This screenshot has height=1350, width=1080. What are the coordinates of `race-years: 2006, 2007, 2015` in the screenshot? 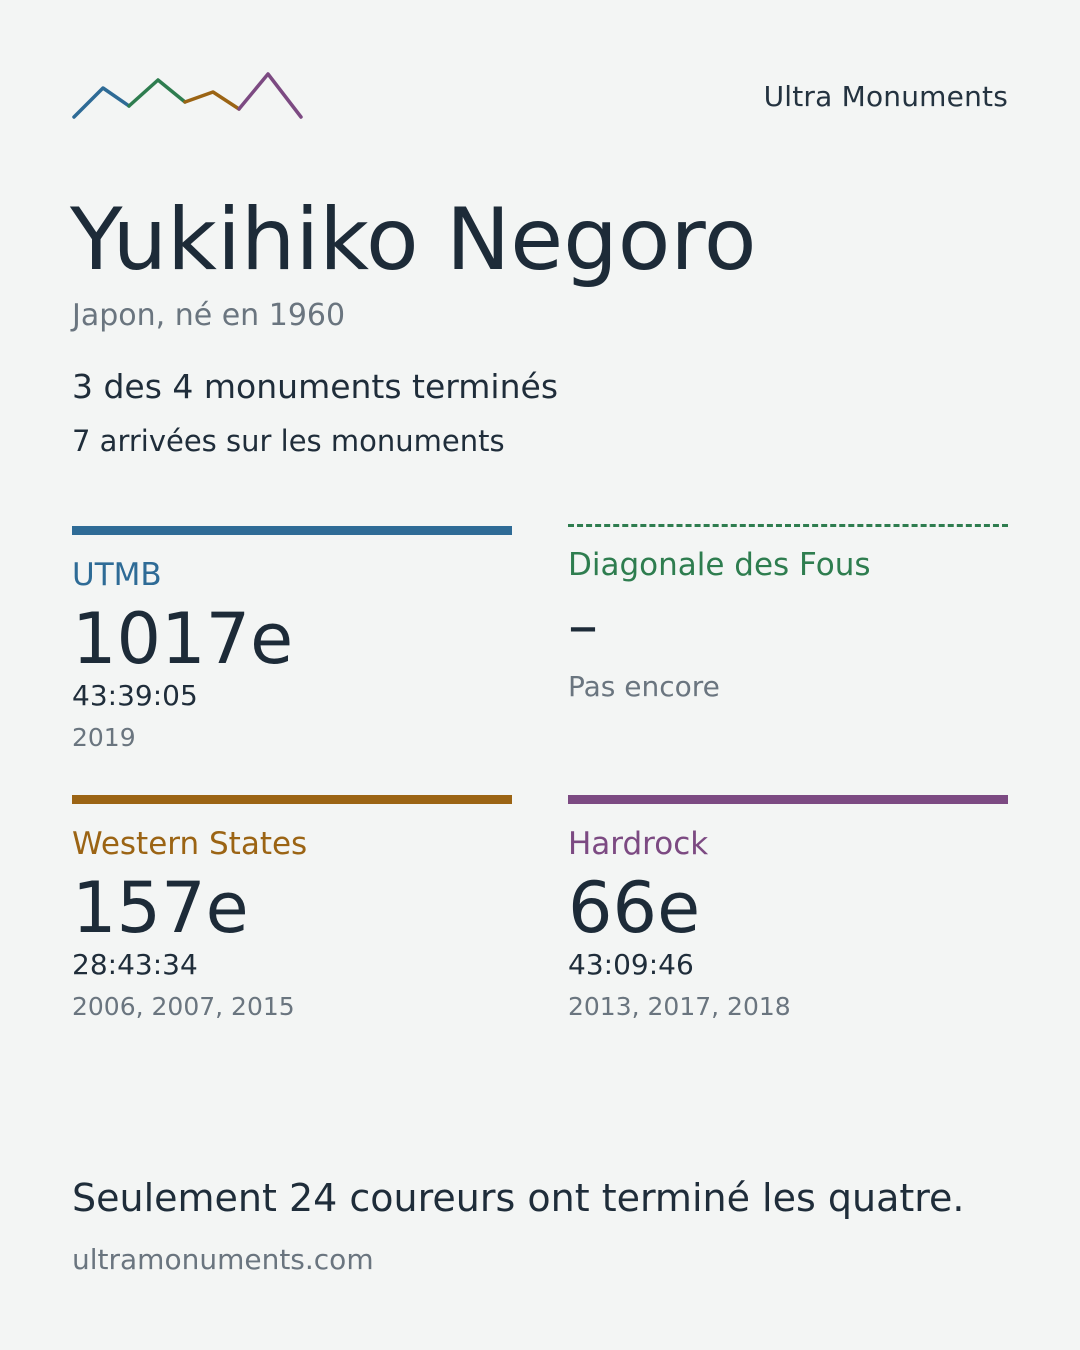 It's located at (183, 1006).